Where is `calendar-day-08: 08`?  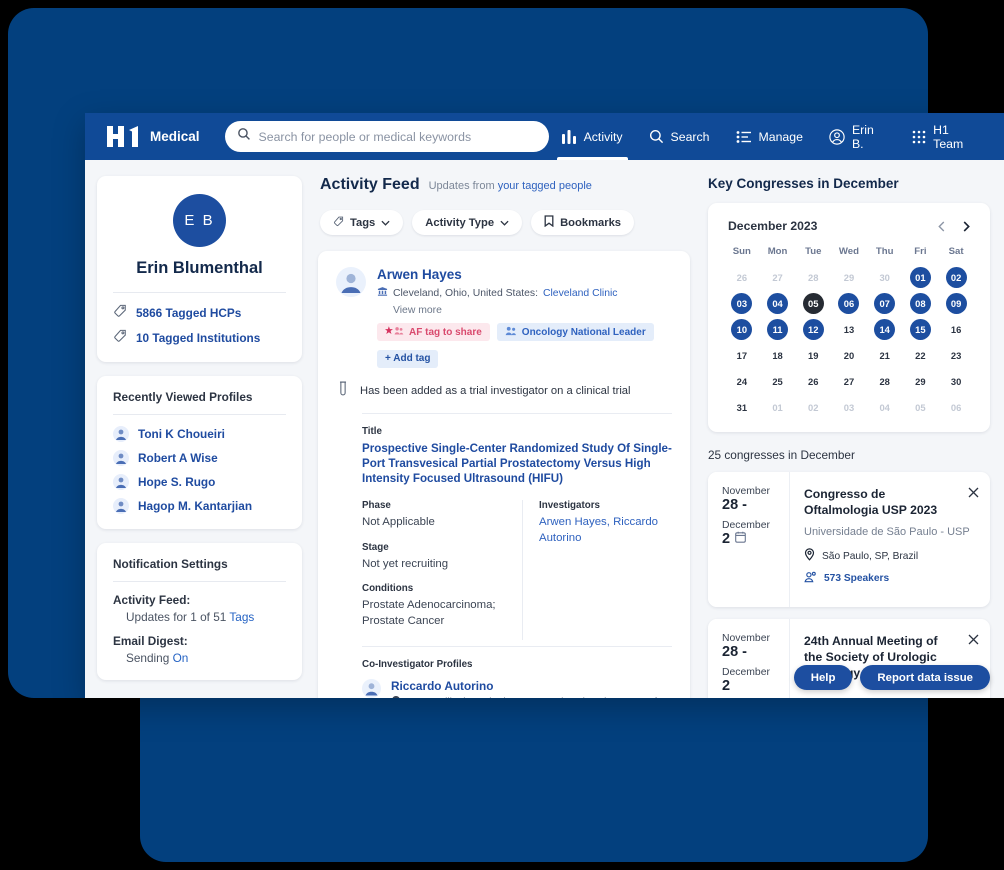
calendar-day-08: 08 is located at coordinates (920, 303).